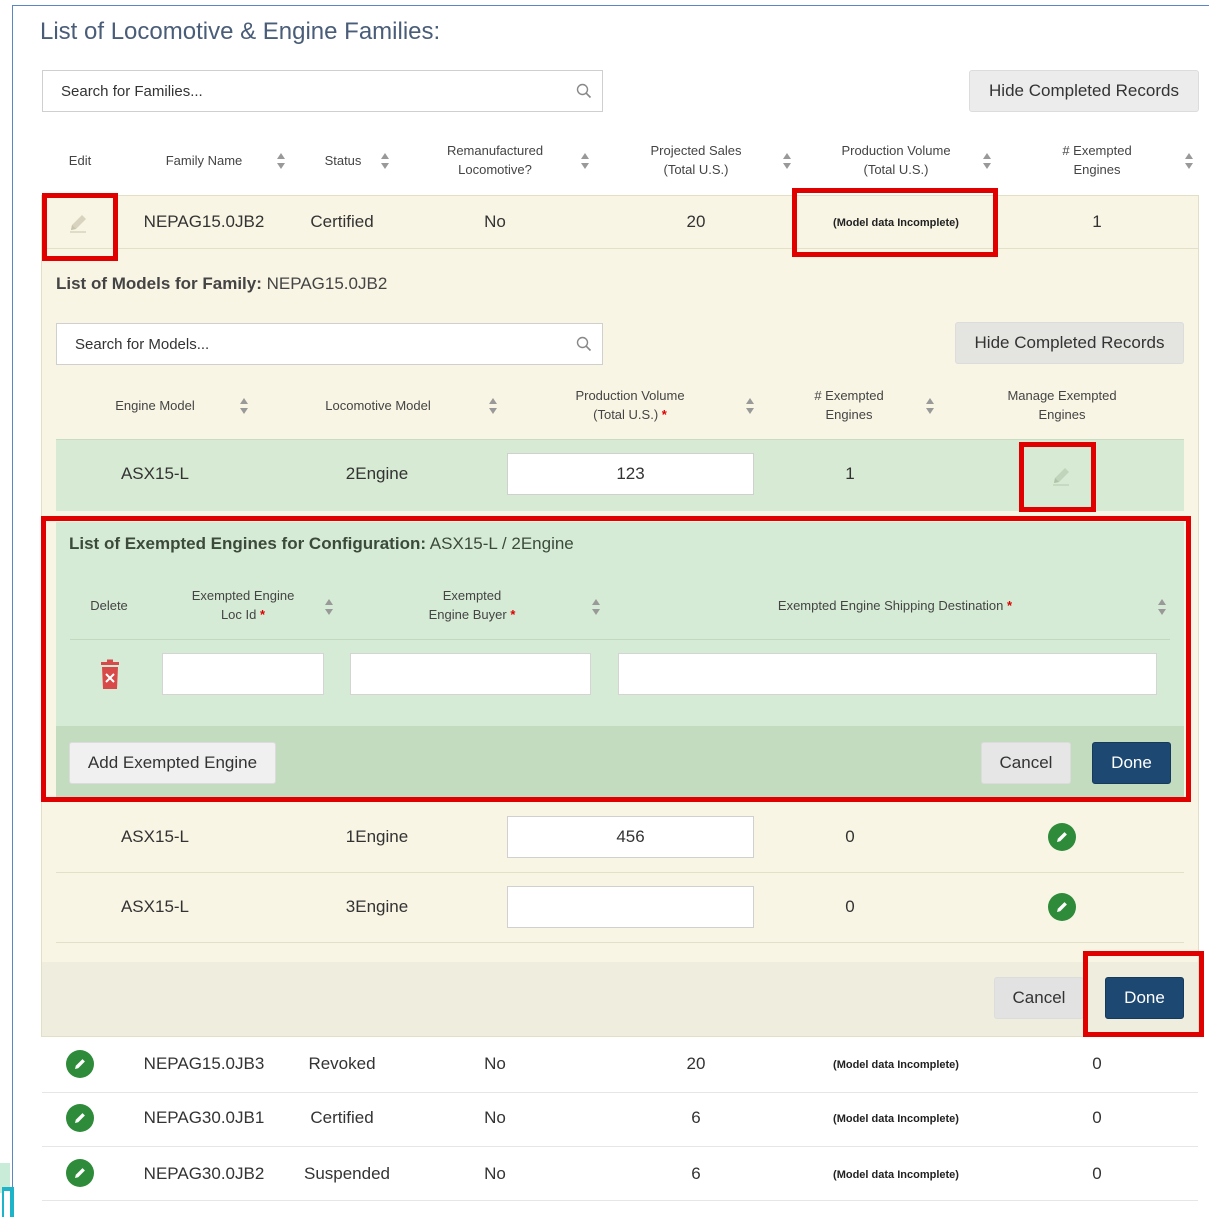 Image resolution: width=1209 pixels, height=1217 pixels. Describe the element at coordinates (204, 221) in the screenshot. I see `family-name-cell: NEPAG15.0JB2` at that location.